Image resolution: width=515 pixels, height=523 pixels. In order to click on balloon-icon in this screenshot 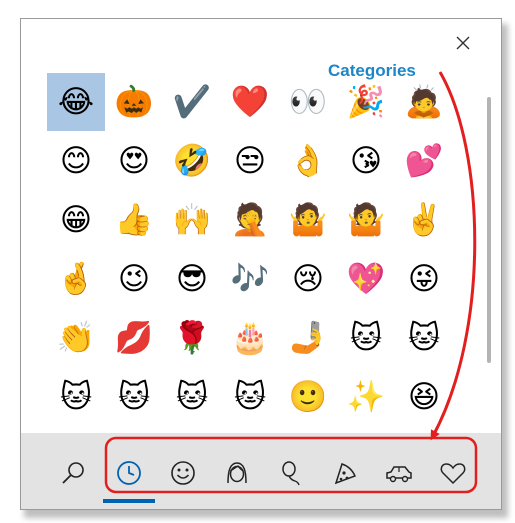, I will do `click(291, 473)`.